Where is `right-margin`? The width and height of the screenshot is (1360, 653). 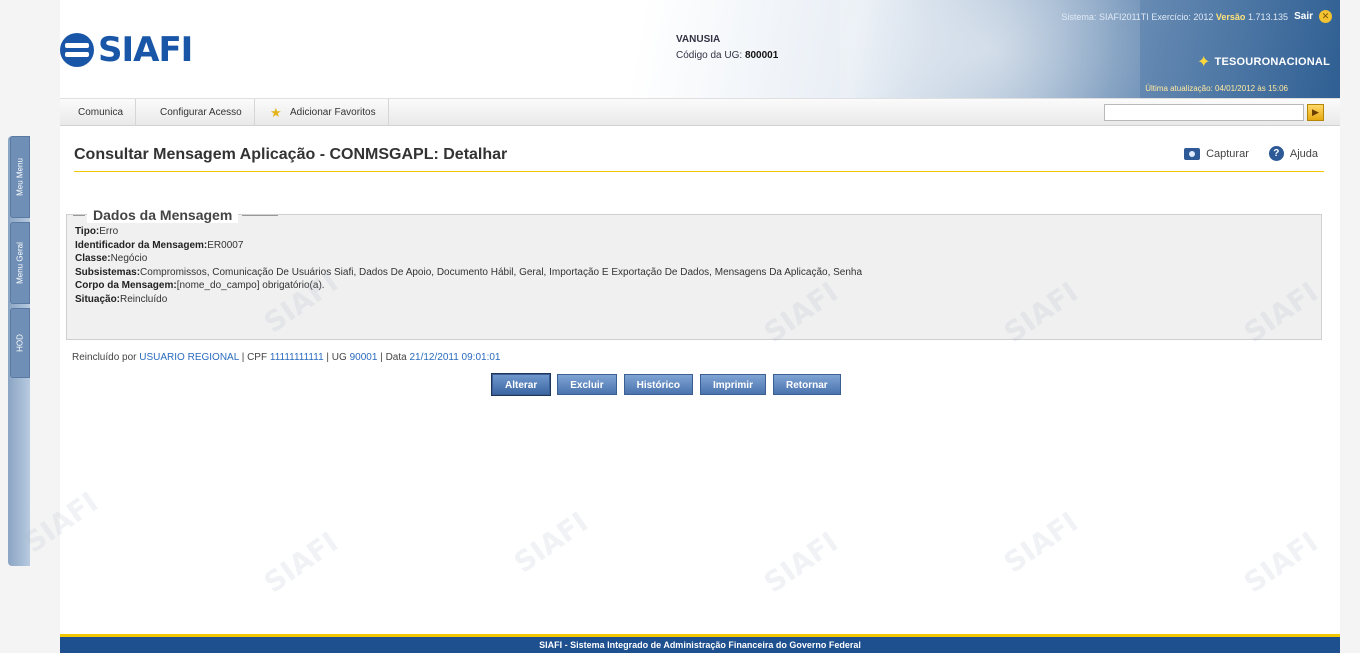 right-margin is located at coordinates (1350, 326).